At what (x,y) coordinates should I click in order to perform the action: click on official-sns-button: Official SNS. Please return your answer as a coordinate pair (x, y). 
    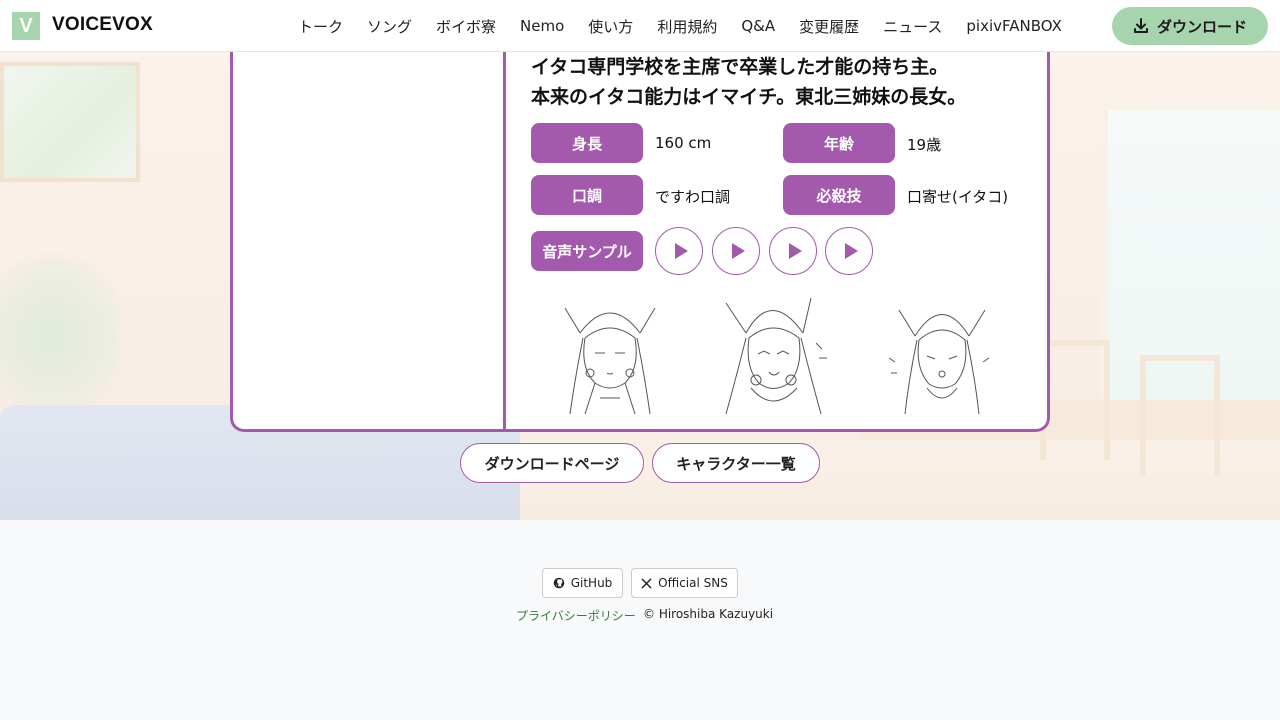
    Looking at the image, I should click on (684, 583).